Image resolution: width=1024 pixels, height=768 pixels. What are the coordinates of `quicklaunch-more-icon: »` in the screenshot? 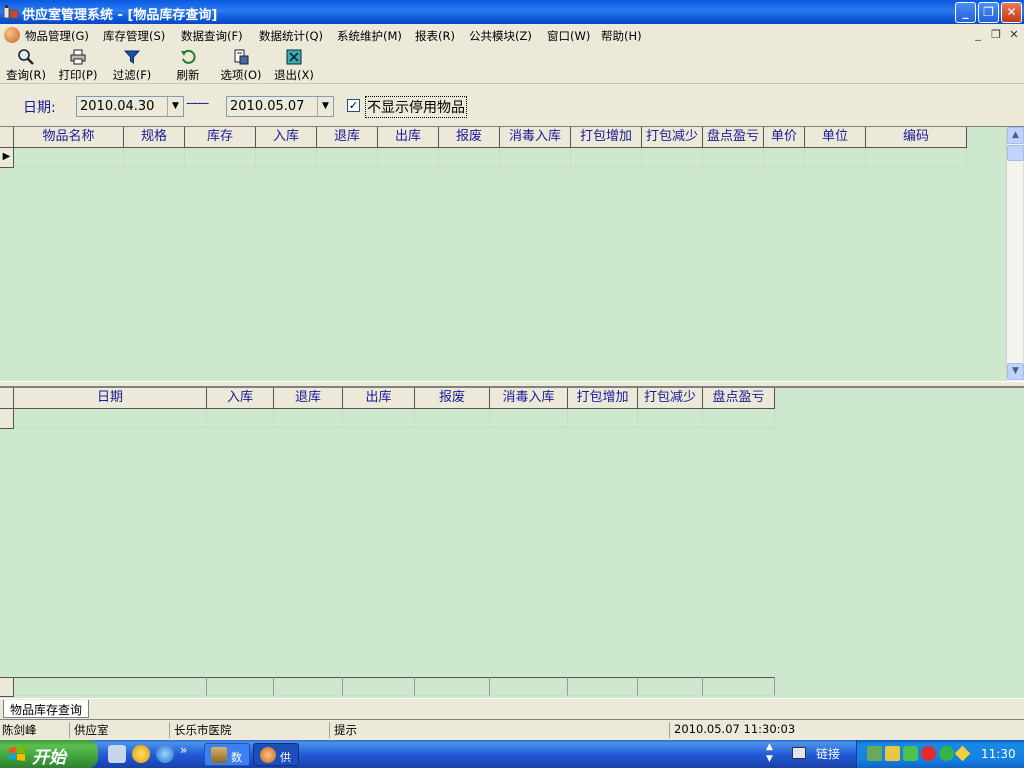 It's located at (183, 750).